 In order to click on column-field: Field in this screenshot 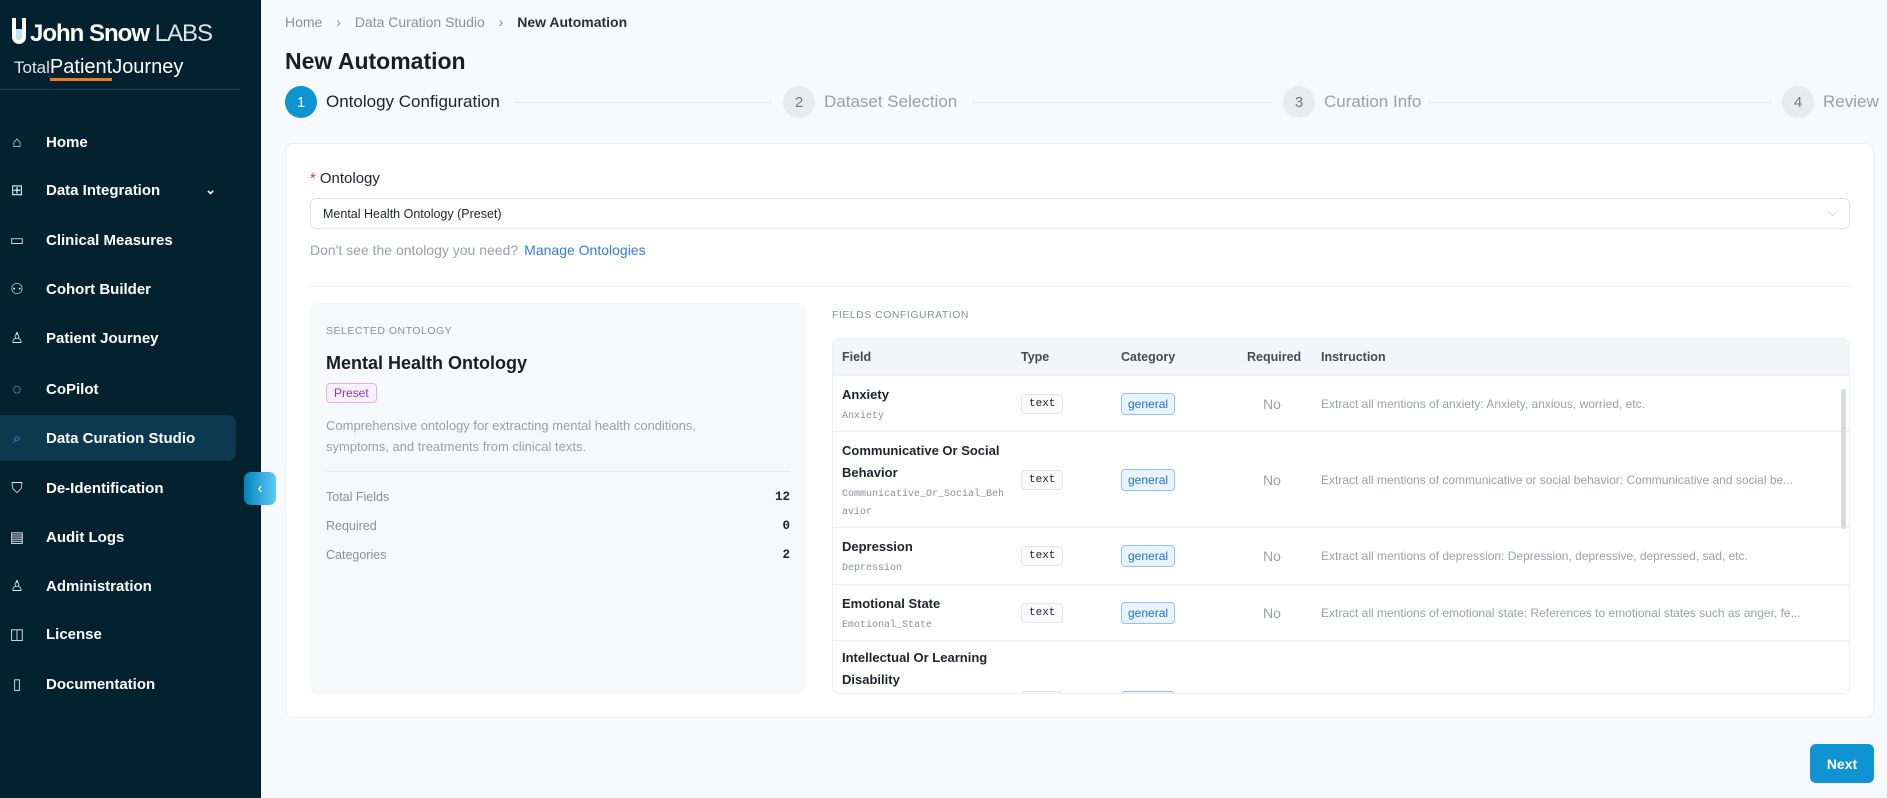, I will do `click(857, 357)`.